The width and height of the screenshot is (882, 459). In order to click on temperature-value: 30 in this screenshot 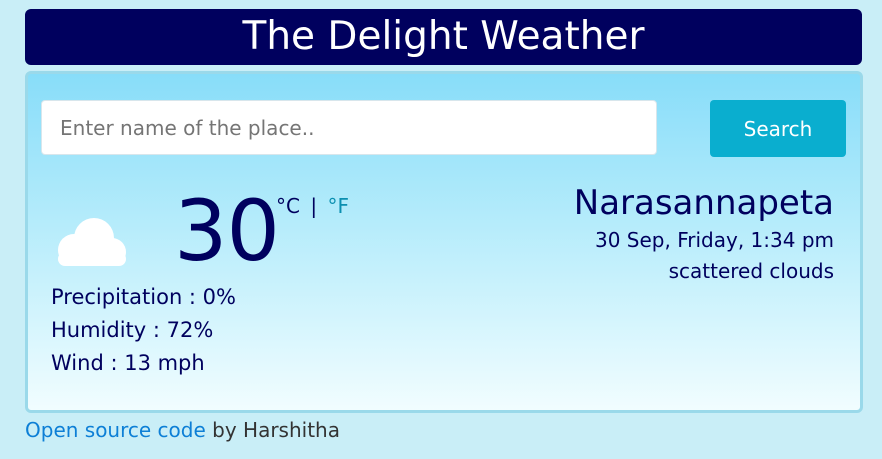, I will do `click(227, 231)`.